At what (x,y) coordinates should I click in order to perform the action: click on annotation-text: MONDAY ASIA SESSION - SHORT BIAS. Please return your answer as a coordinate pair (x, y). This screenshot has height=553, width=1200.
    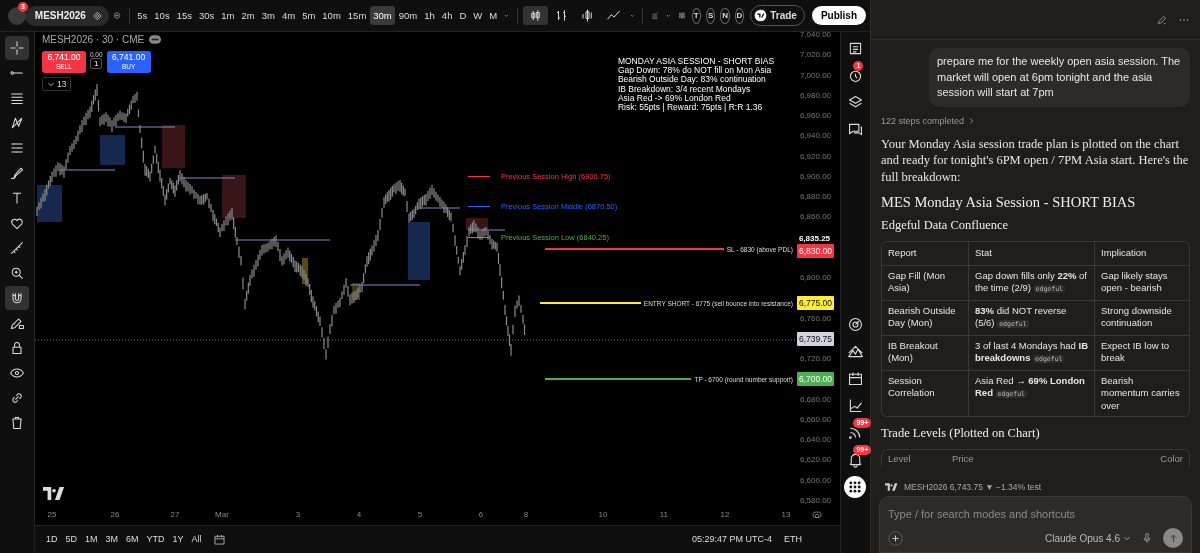
    Looking at the image, I should click on (696, 61).